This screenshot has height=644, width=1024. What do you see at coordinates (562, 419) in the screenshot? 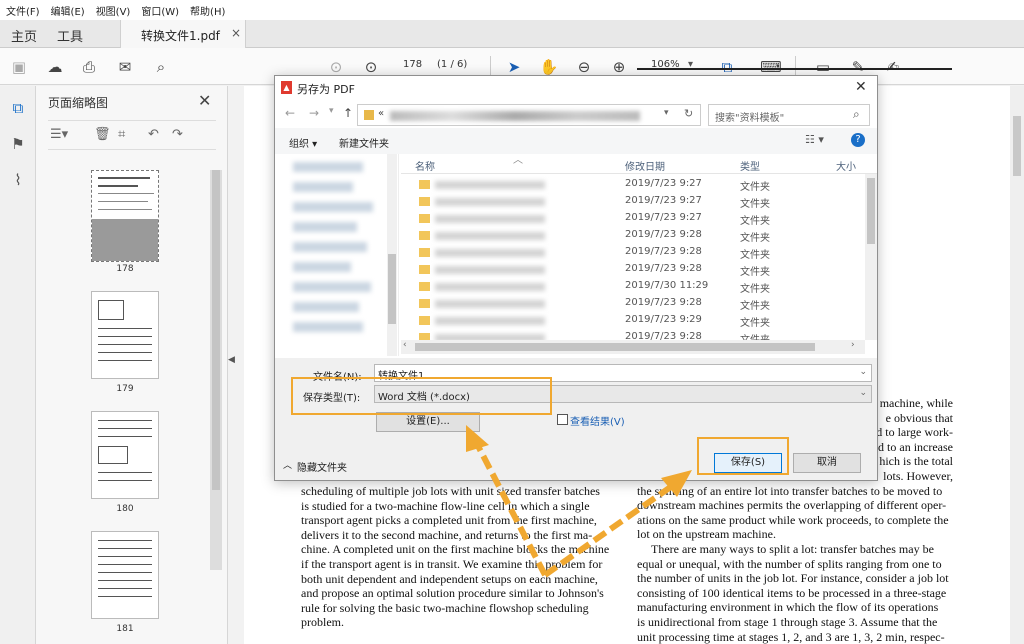
I see `view-results-checkbox` at bounding box center [562, 419].